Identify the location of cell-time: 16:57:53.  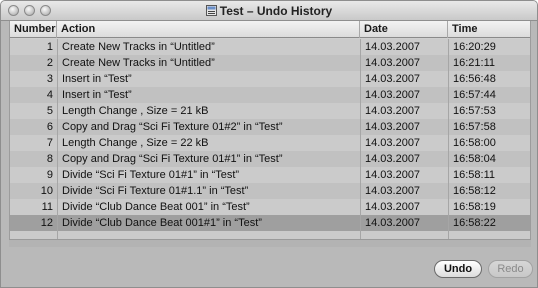
(474, 111).